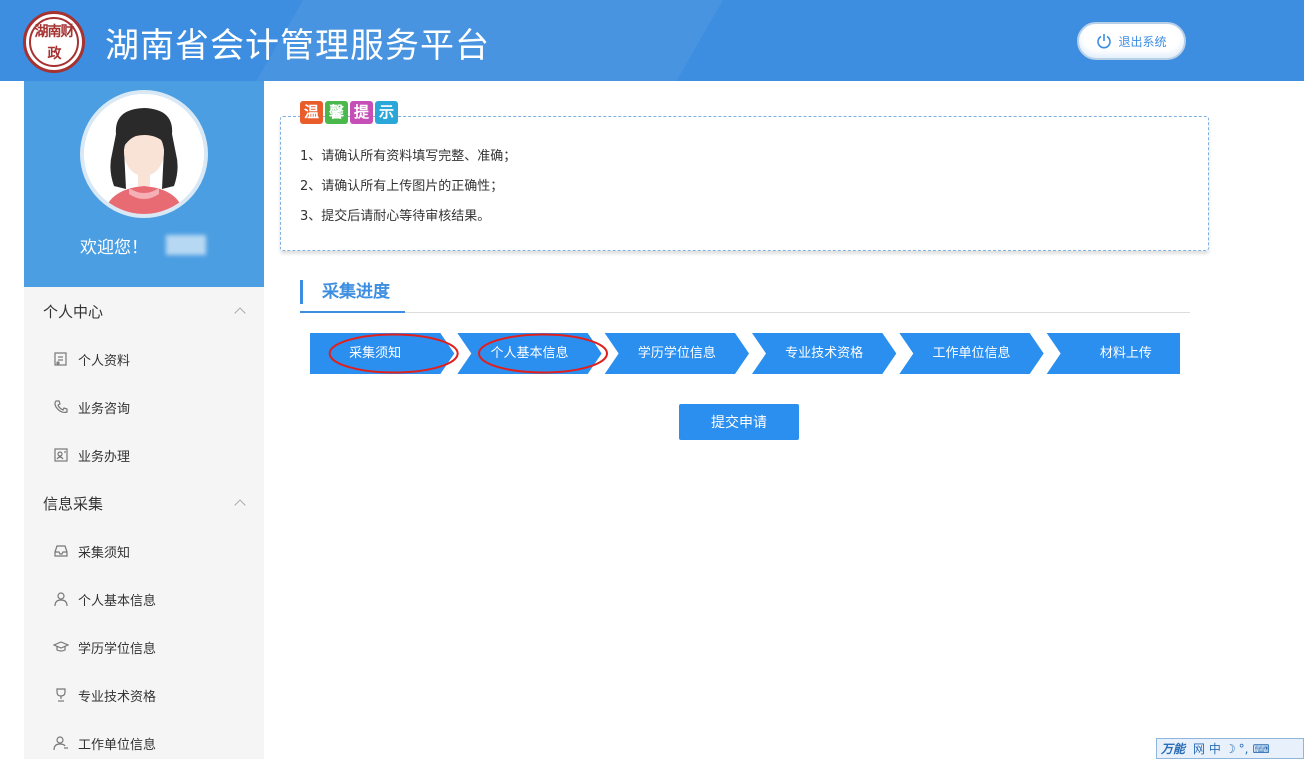 The width and height of the screenshot is (1304, 759). What do you see at coordinates (1207, 749) in the screenshot?
I see `ime-mode: 网 中` at bounding box center [1207, 749].